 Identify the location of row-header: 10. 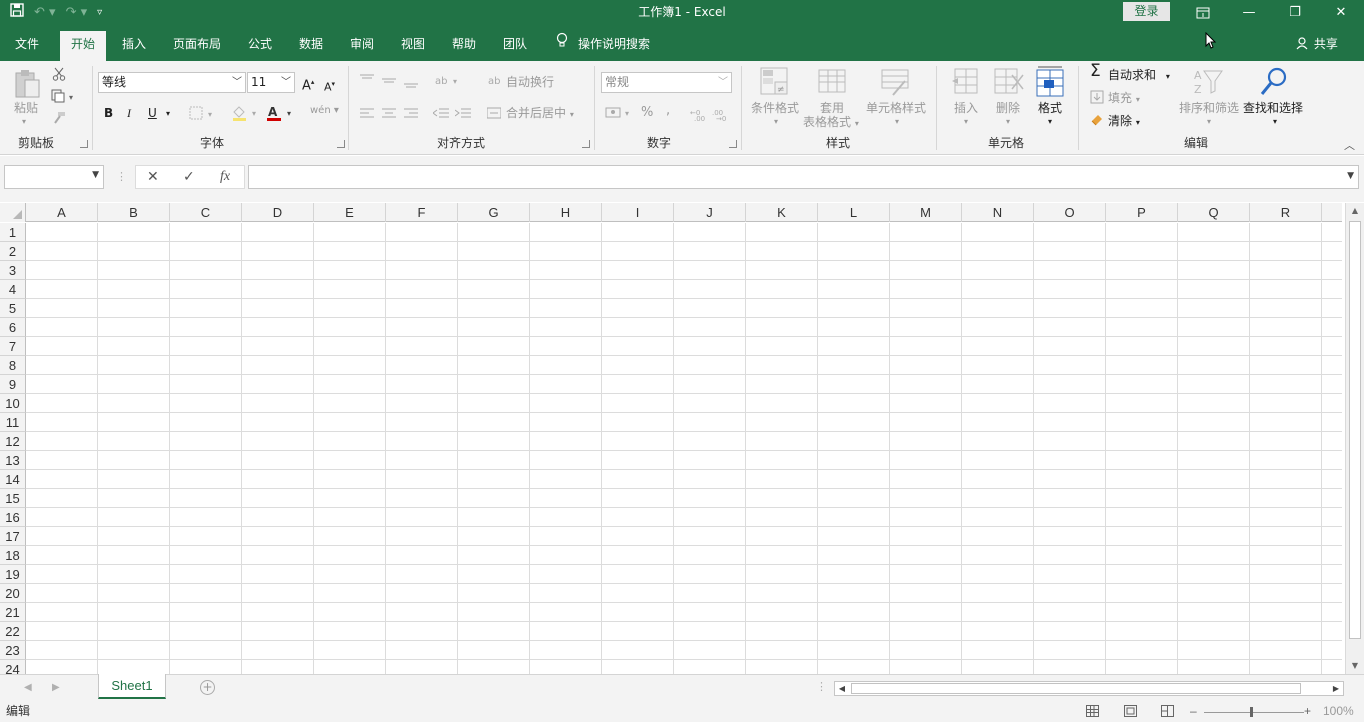
(13, 403).